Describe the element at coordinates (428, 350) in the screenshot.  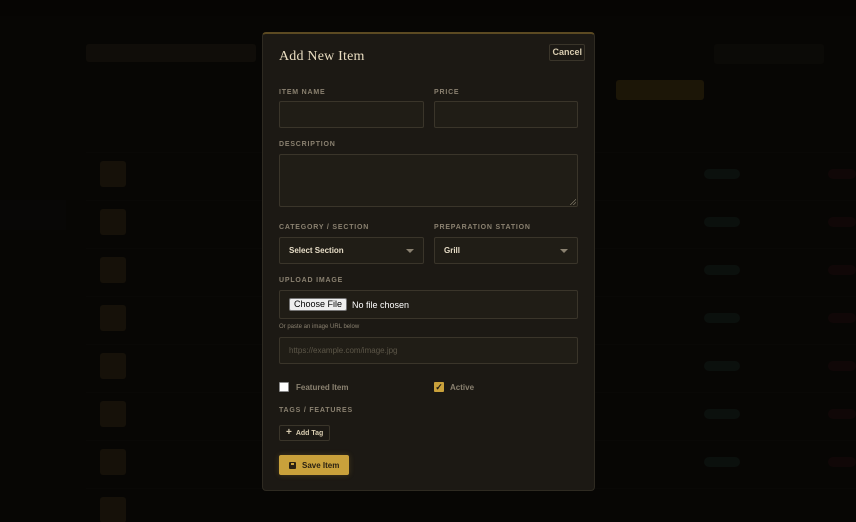
I see `image-url-input: https://example.com/image.jpg` at that location.